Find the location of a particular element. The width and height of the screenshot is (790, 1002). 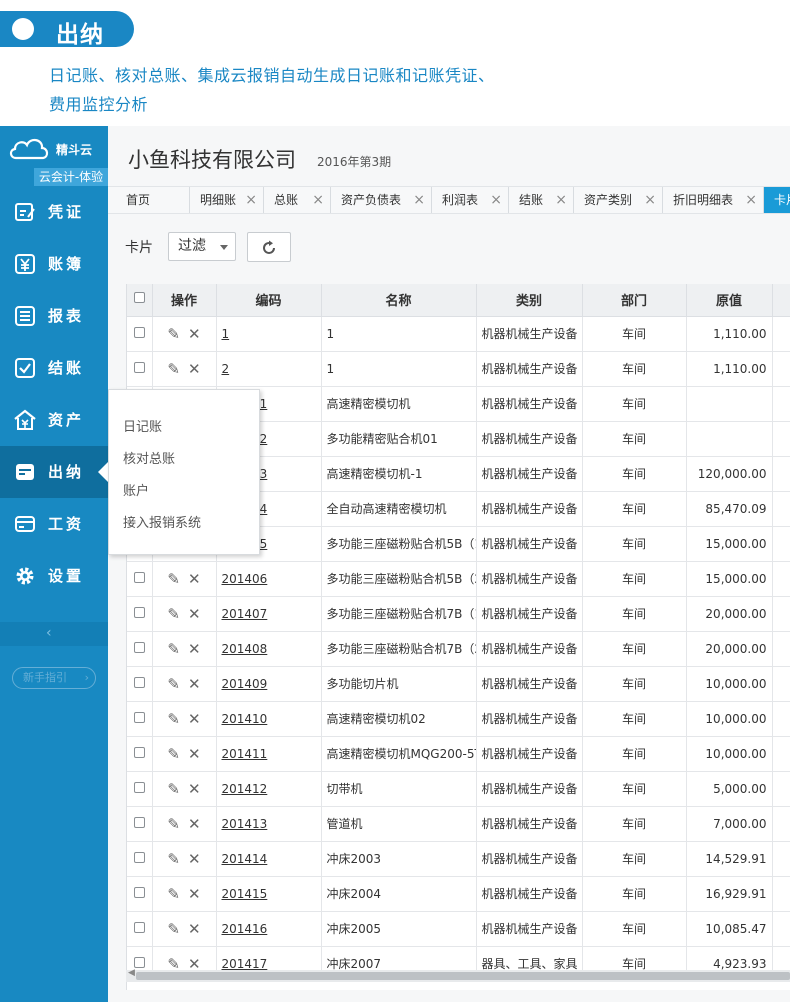

submenu-item-journal: 日记账 is located at coordinates (142, 425).